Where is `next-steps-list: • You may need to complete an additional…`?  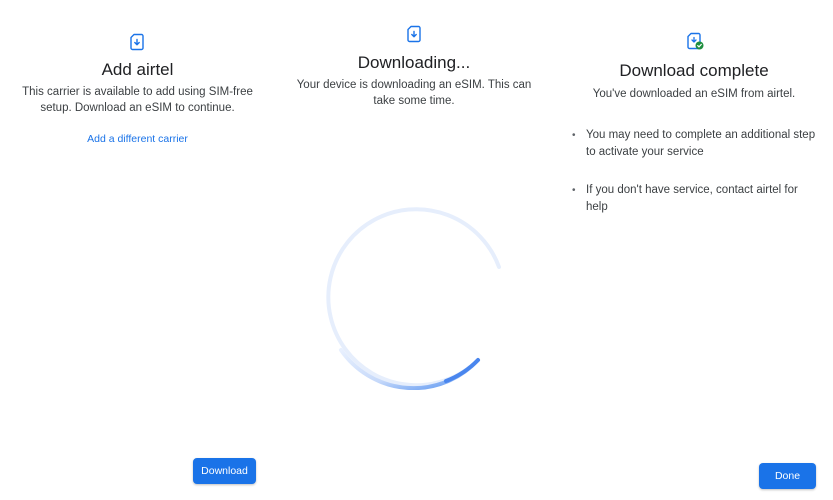 next-steps-list: • You may need to complete an additional… is located at coordinates (694, 182).